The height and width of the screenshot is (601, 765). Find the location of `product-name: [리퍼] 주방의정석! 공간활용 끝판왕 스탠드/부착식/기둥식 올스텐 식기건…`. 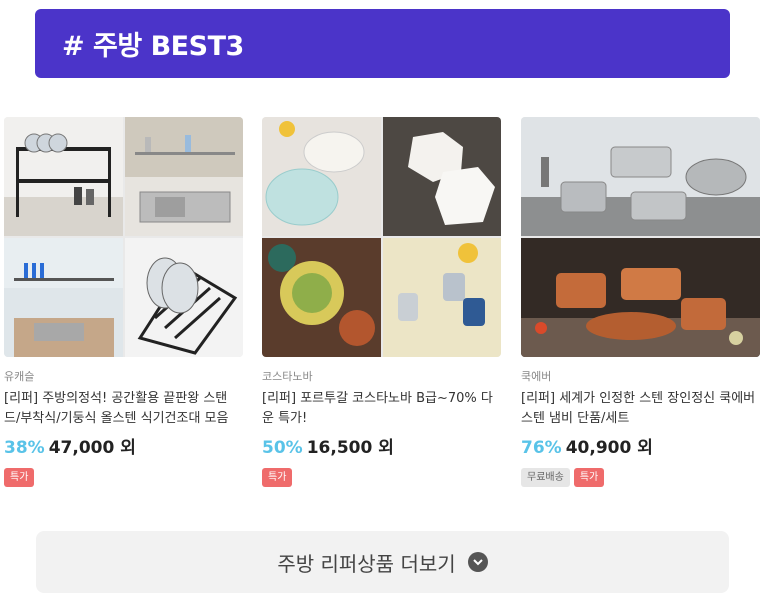

product-name: [리퍼] 주방의정석! 공간활용 끝판왕 스탠드/부착식/기둥식 올스텐 식기건… is located at coordinates (123, 409).